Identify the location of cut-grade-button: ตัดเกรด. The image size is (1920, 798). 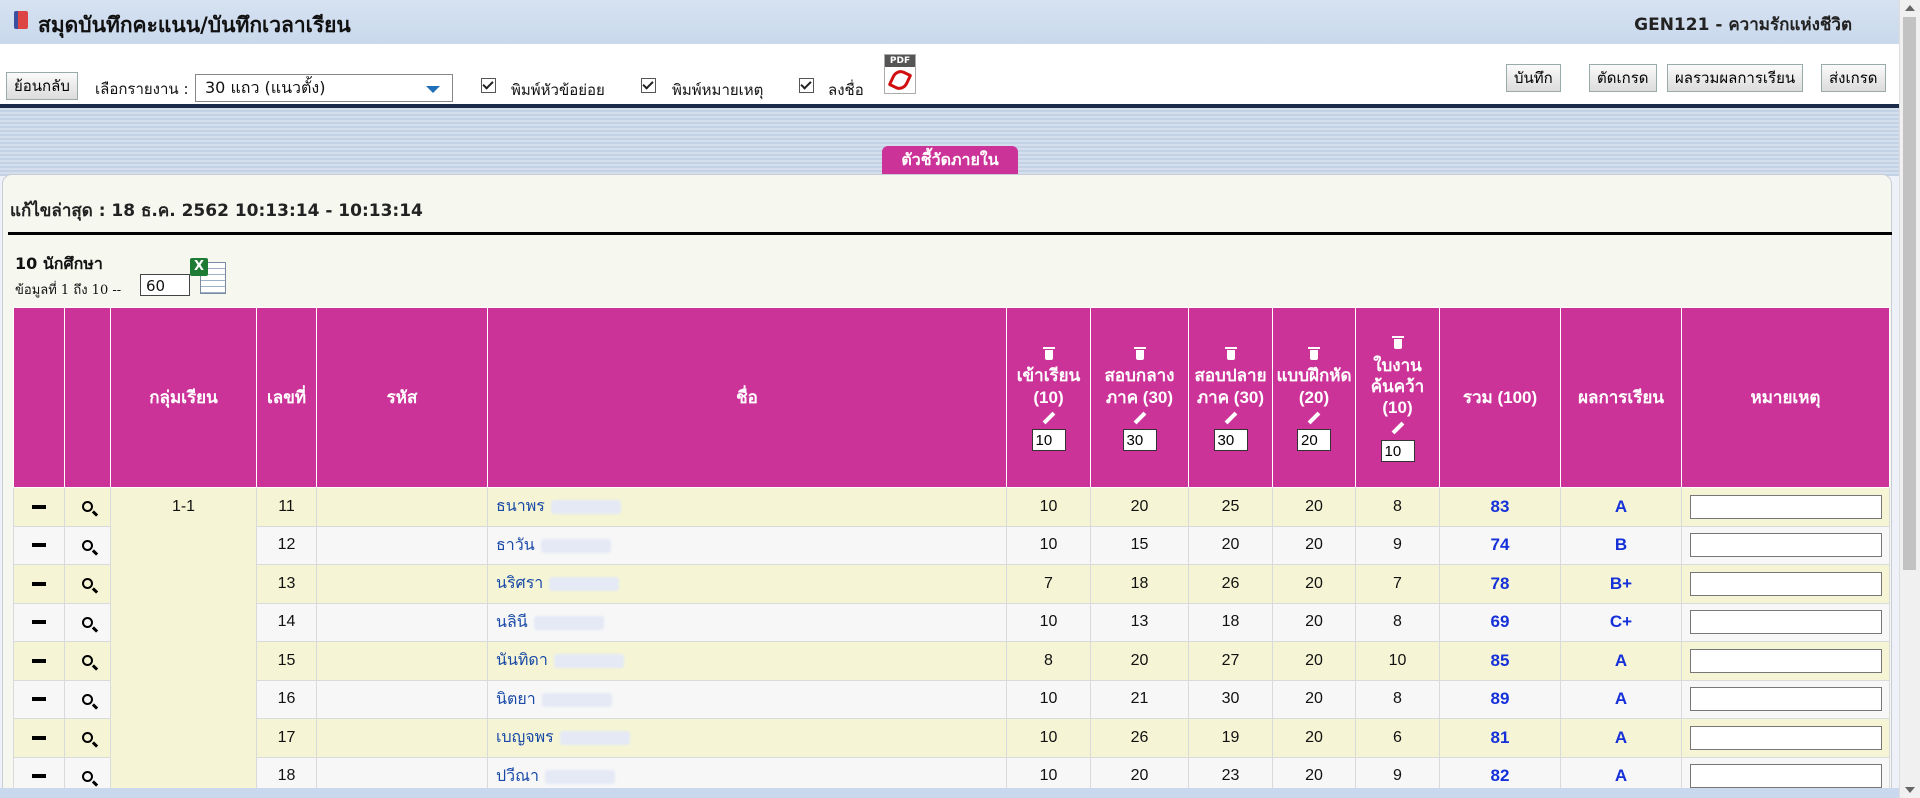
(1623, 78).